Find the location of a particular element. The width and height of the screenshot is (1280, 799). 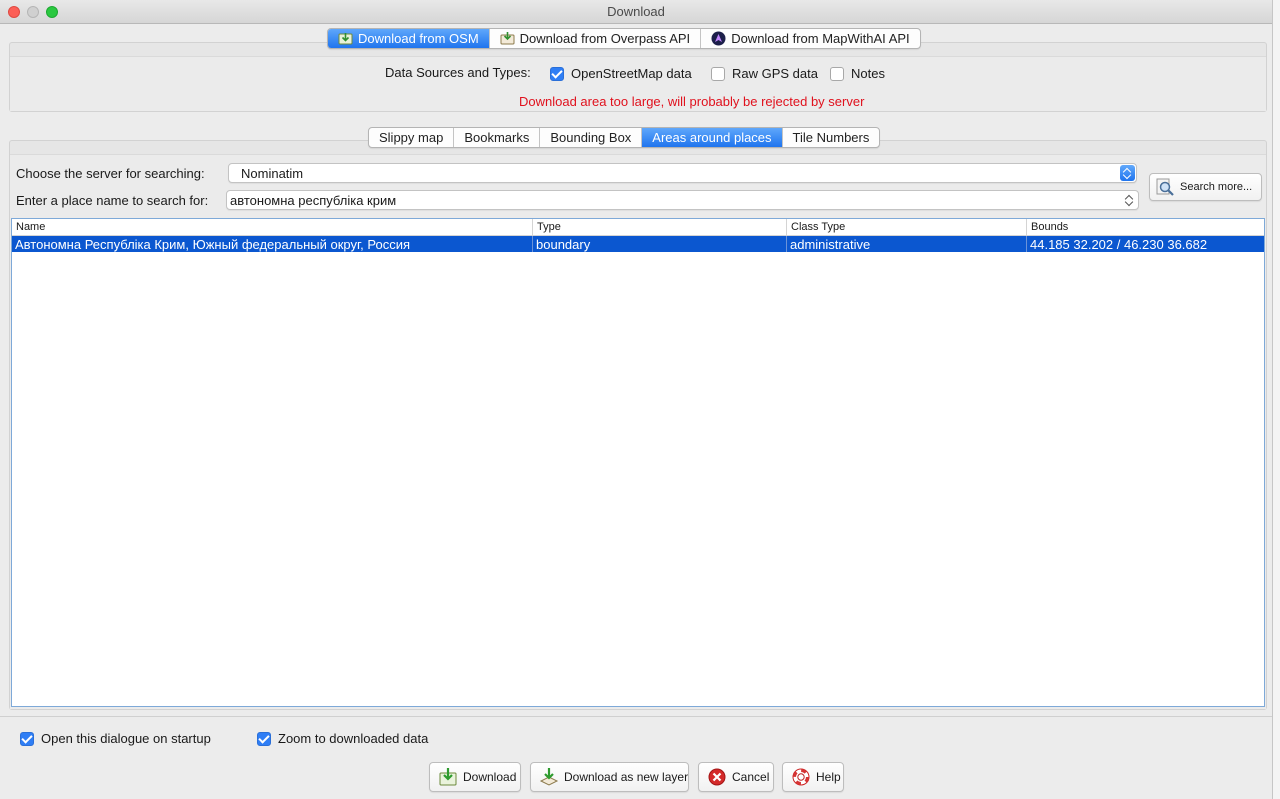

download-label: Download is located at coordinates (490, 777).